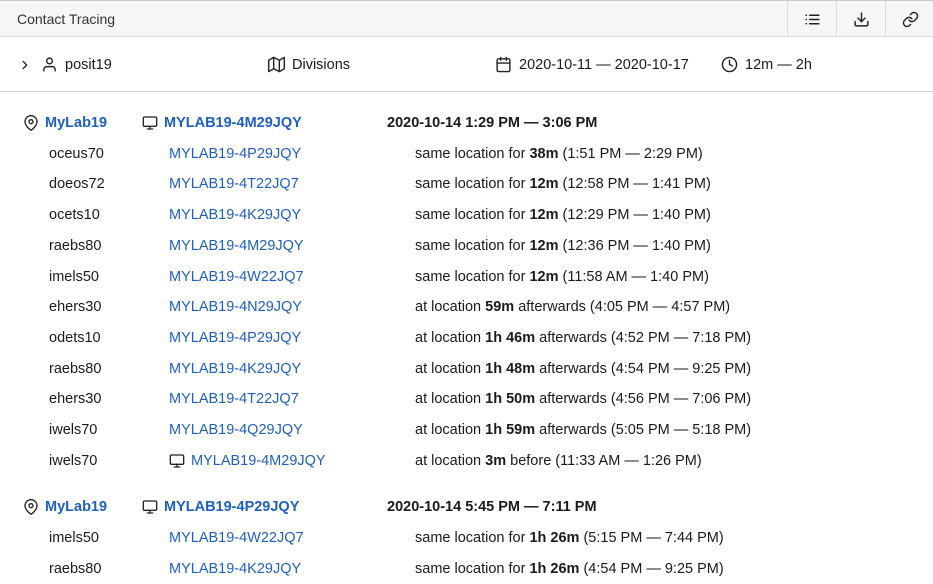  What do you see at coordinates (778, 64) in the screenshot?
I see `duration-label: 12m — 2h` at bounding box center [778, 64].